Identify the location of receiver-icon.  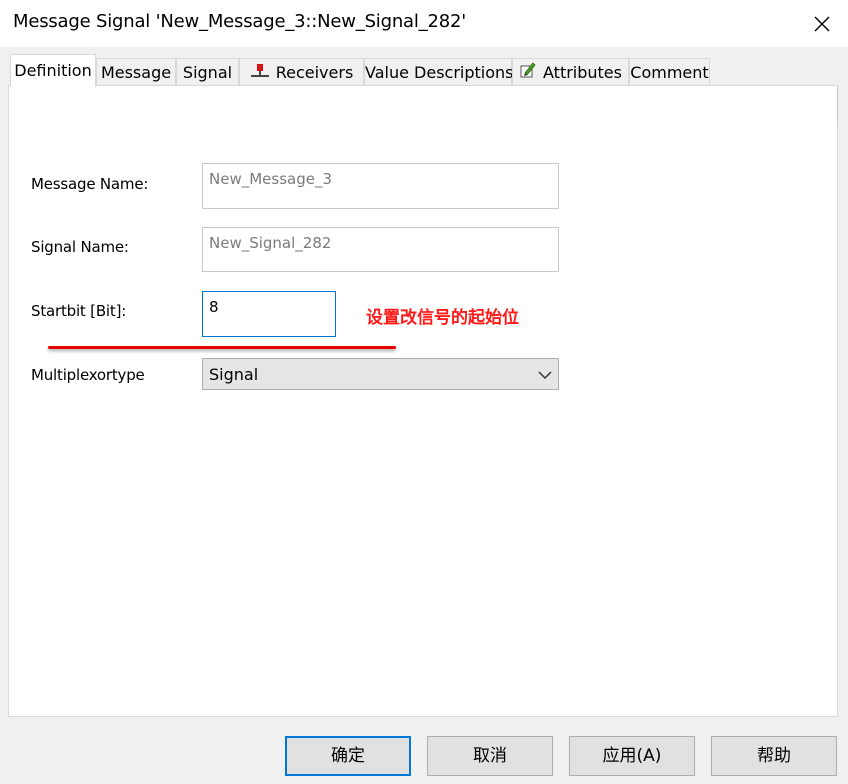
(260, 74).